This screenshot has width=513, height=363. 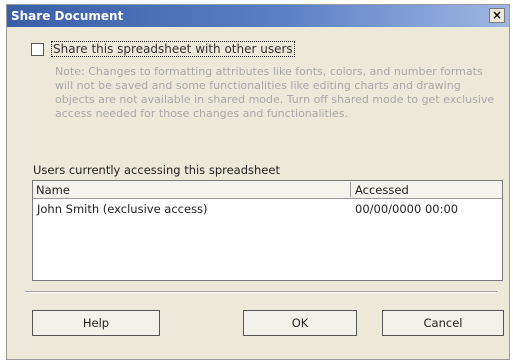 I want to click on column-divider, so click(x=350, y=189).